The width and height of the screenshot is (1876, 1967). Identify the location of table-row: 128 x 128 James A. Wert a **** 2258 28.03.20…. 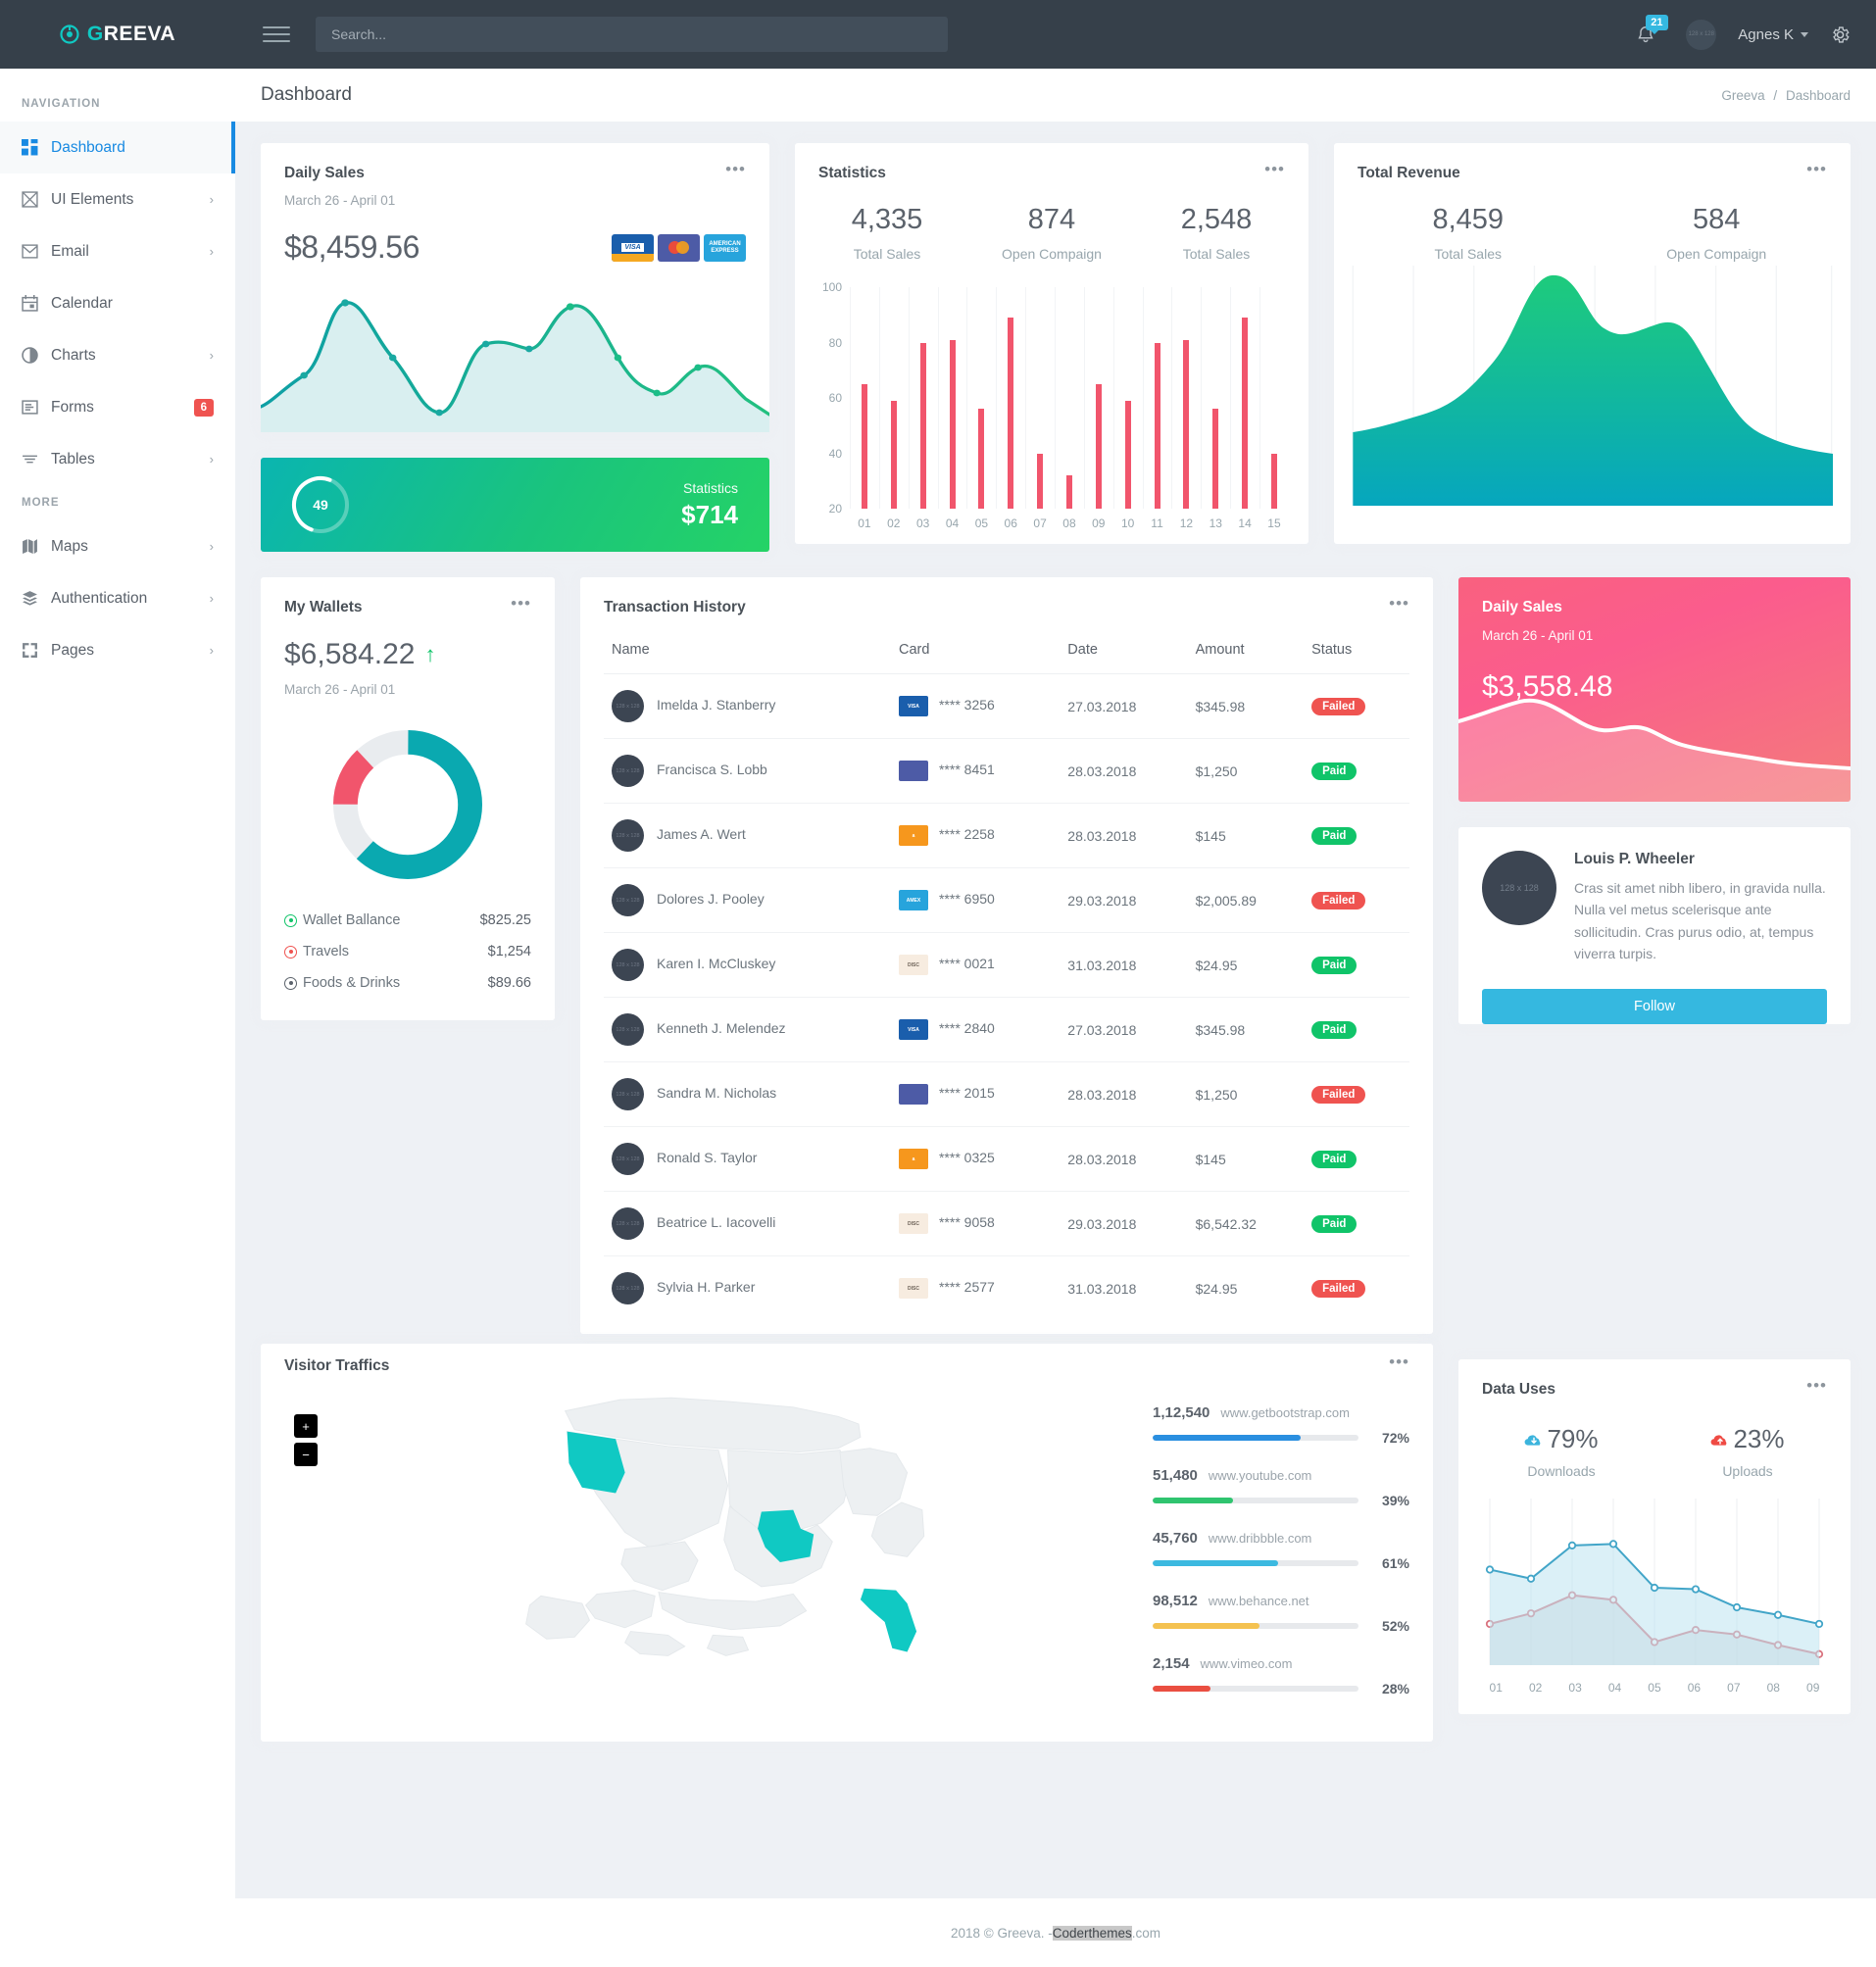
(1006, 835).